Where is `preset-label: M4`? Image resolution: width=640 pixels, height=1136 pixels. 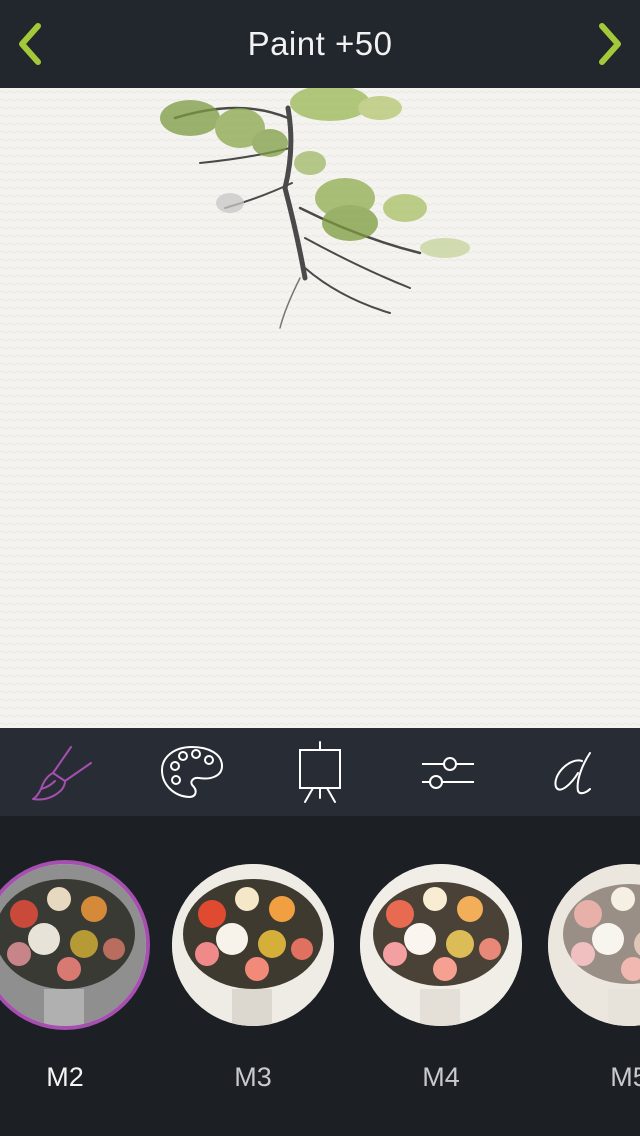
preset-label: M4 is located at coordinates (441, 1077).